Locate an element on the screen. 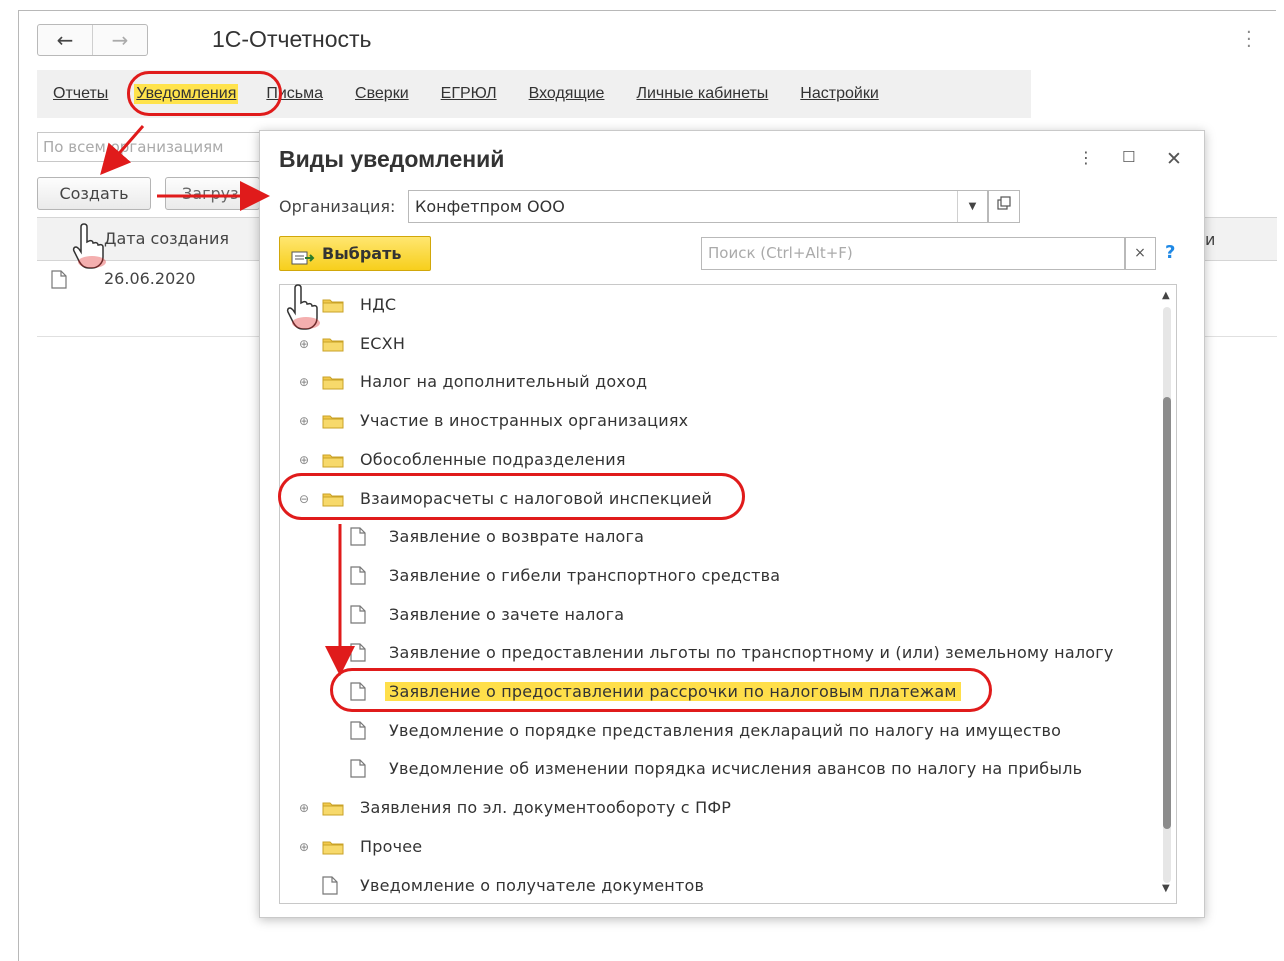  tab-reports: Отчеты is located at coordinates (80, 94).